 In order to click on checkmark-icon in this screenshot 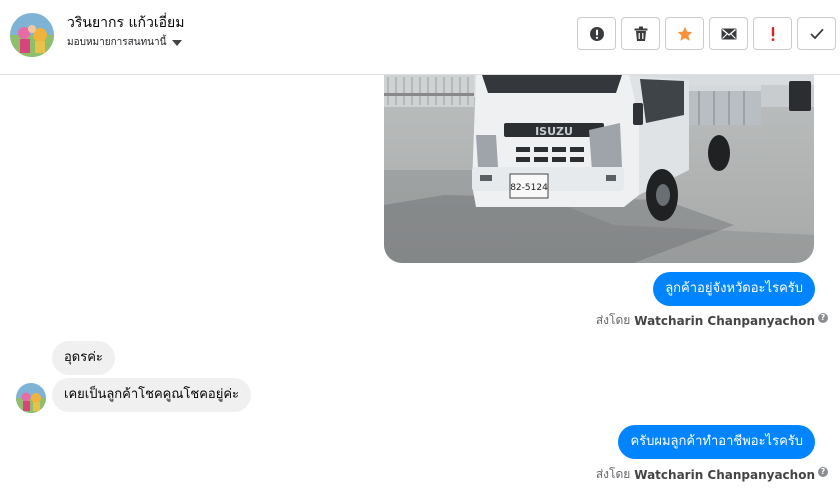, I will do `click(816, 33)`.